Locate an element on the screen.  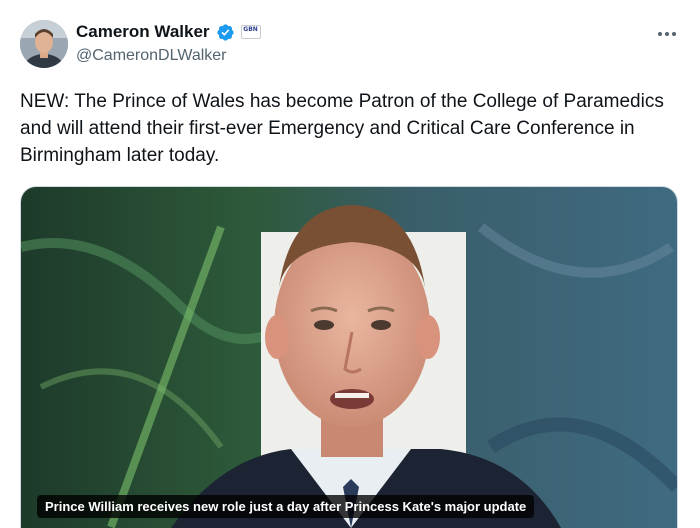
display-name: Cameron Walker is located at coordinates (143, 32).